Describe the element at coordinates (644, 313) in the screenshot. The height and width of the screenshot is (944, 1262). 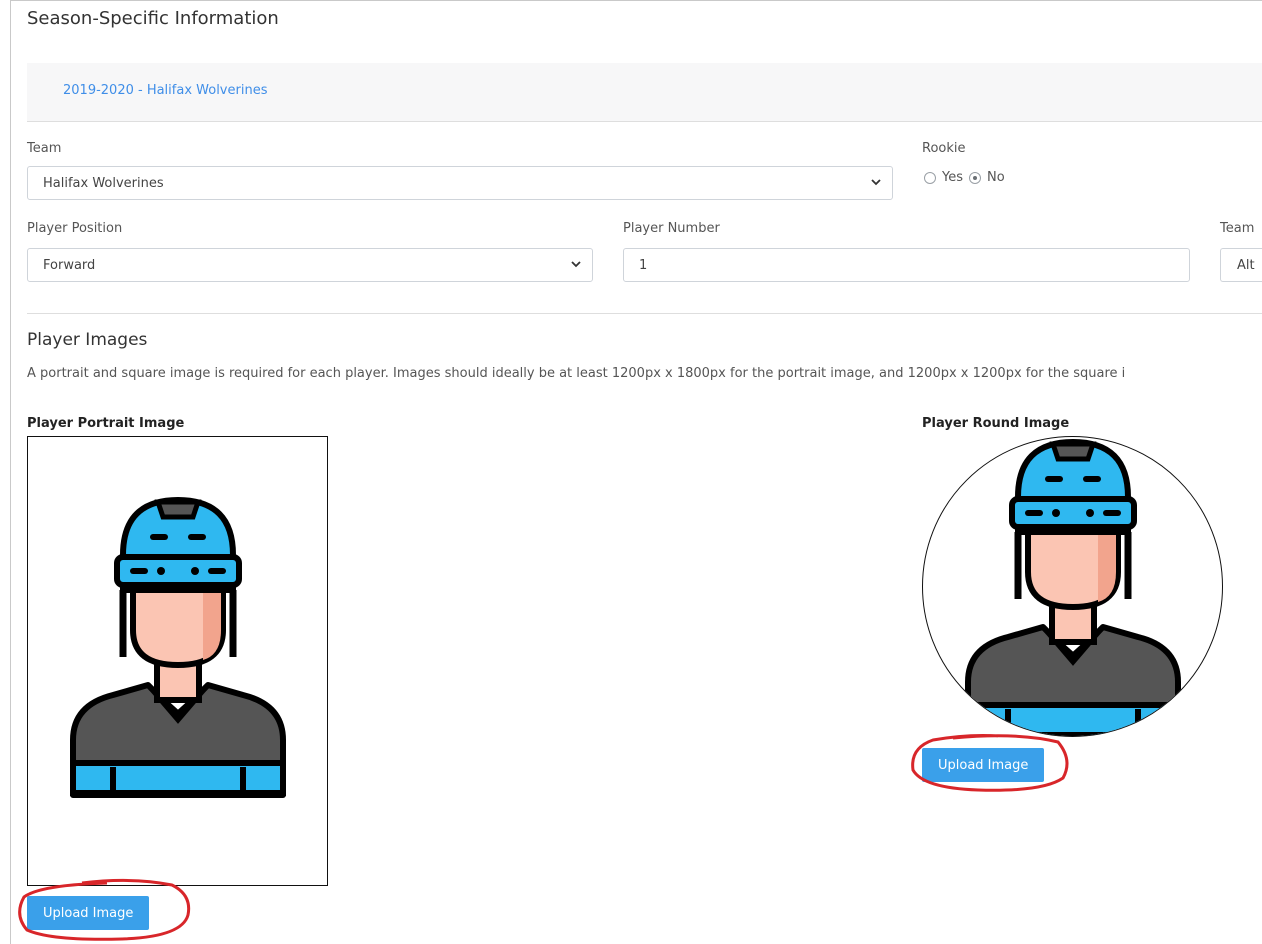
I see `divider` at that location.